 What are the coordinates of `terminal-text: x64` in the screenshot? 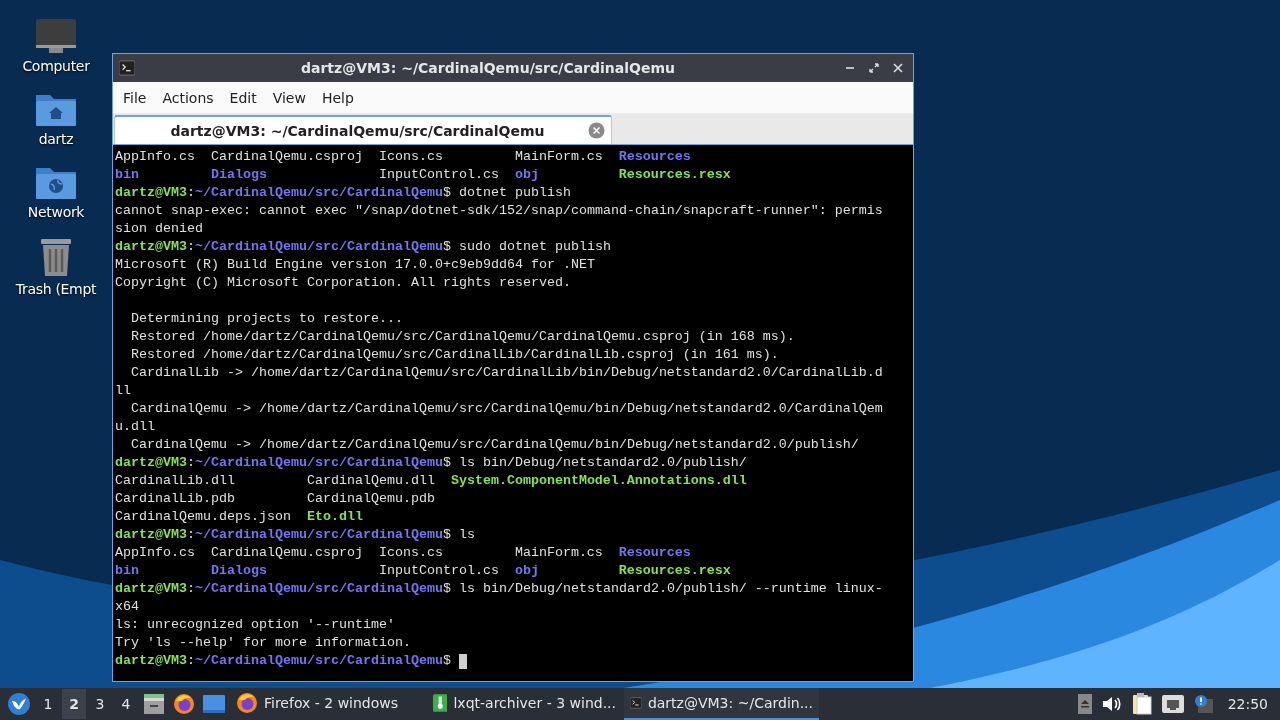 It's located at (127, 607).